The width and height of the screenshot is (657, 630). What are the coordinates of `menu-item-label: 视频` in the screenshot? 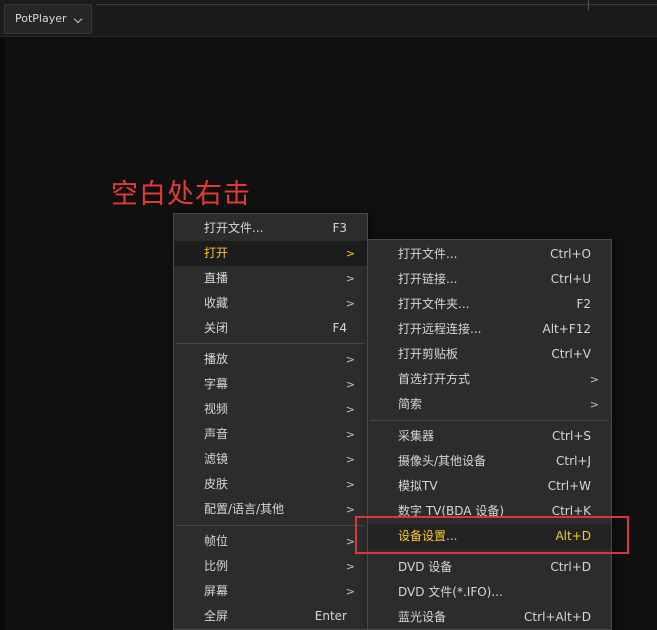 It's located at (216, 409).